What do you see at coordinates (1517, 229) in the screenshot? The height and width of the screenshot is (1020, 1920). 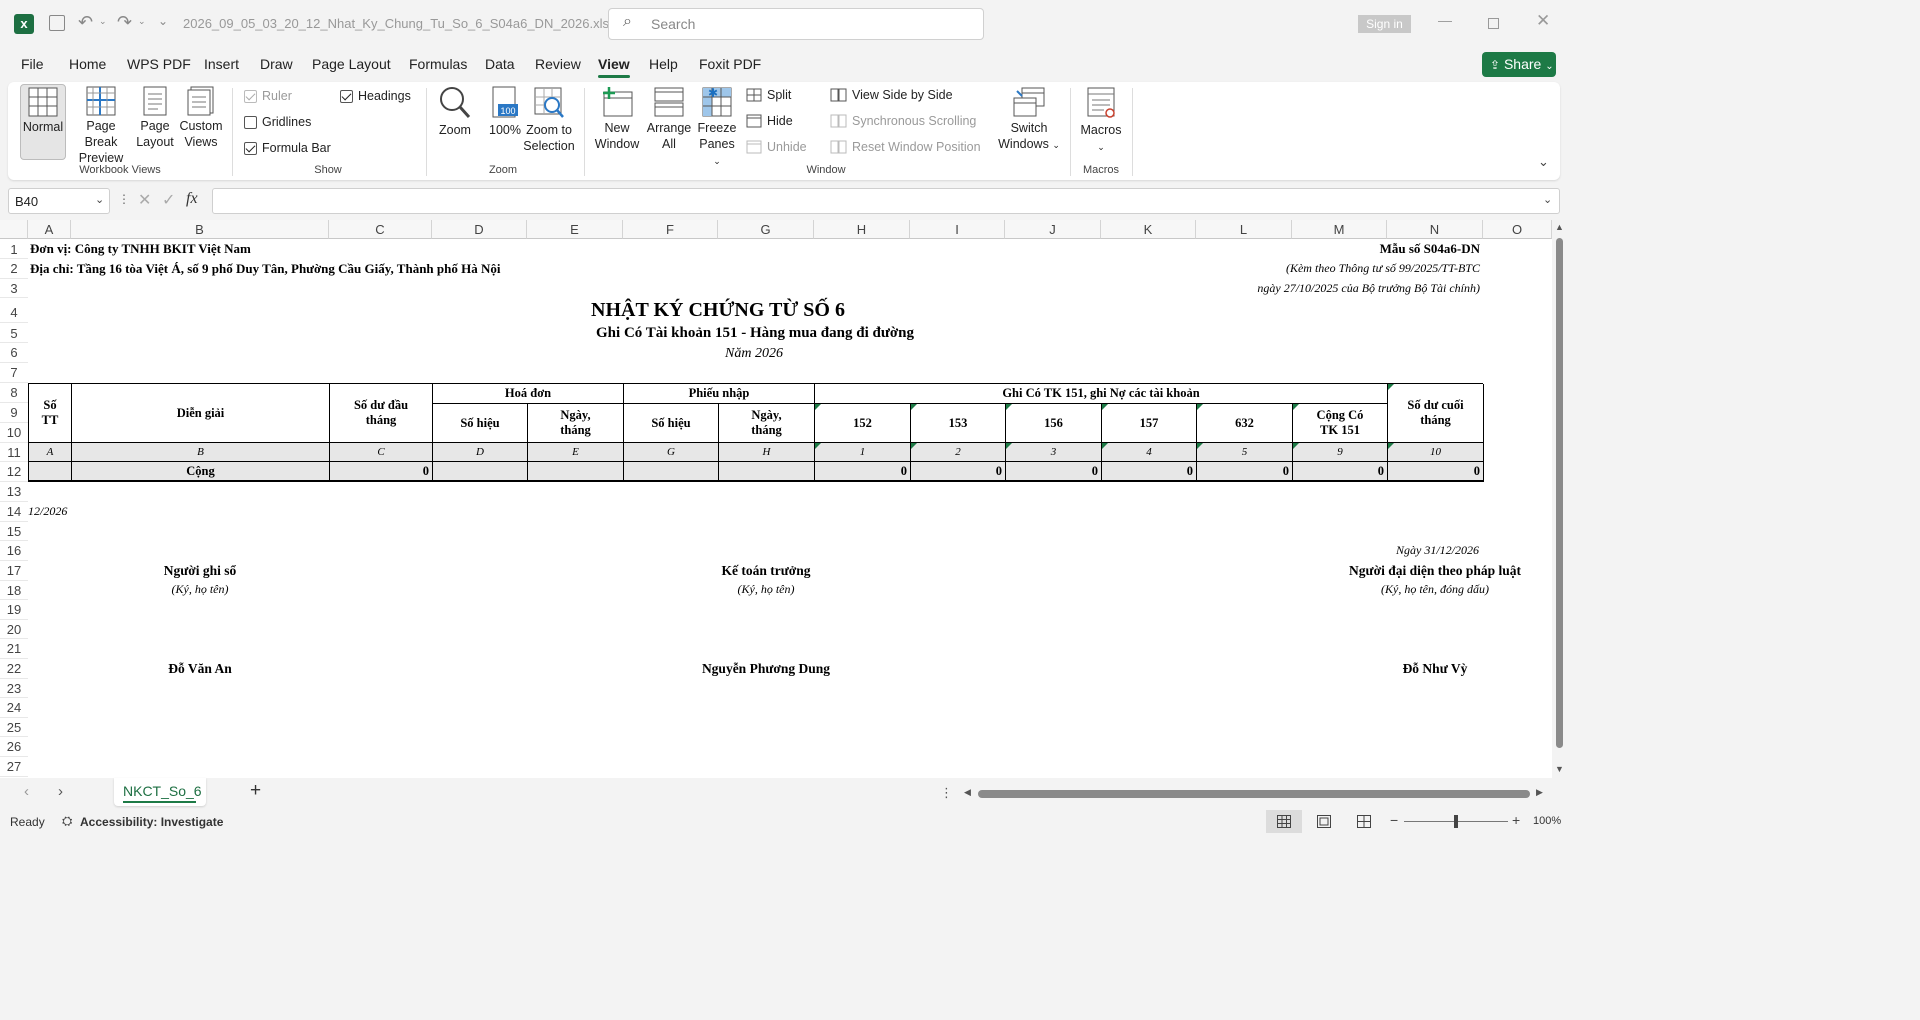 I see `column-header-o: O` at bounding box center [1517, 229].